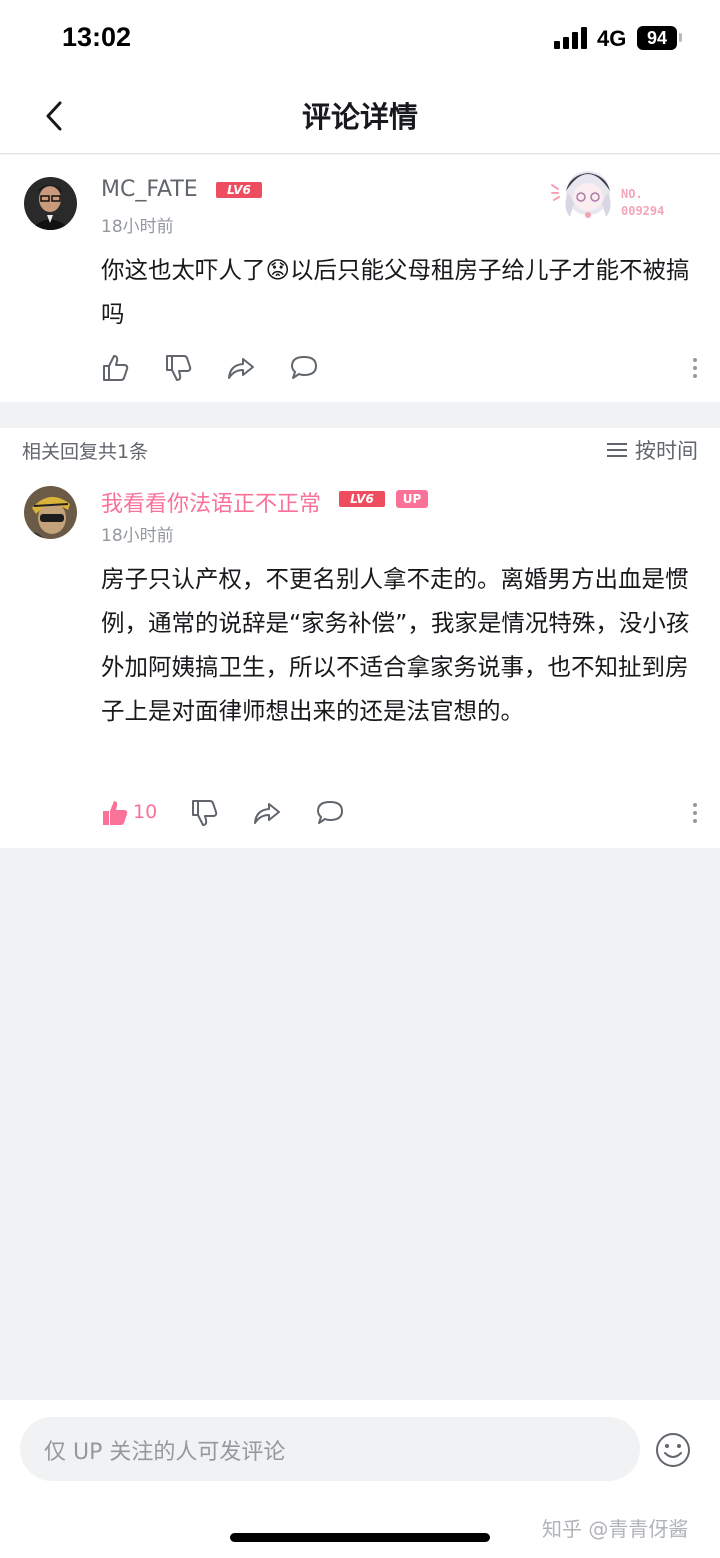 The width and height of the screenshot is (720, 1558). What do you see at coordinates (680, 37) in the screenshot?
I see `battery-tip` at bounding box center [680, 37].